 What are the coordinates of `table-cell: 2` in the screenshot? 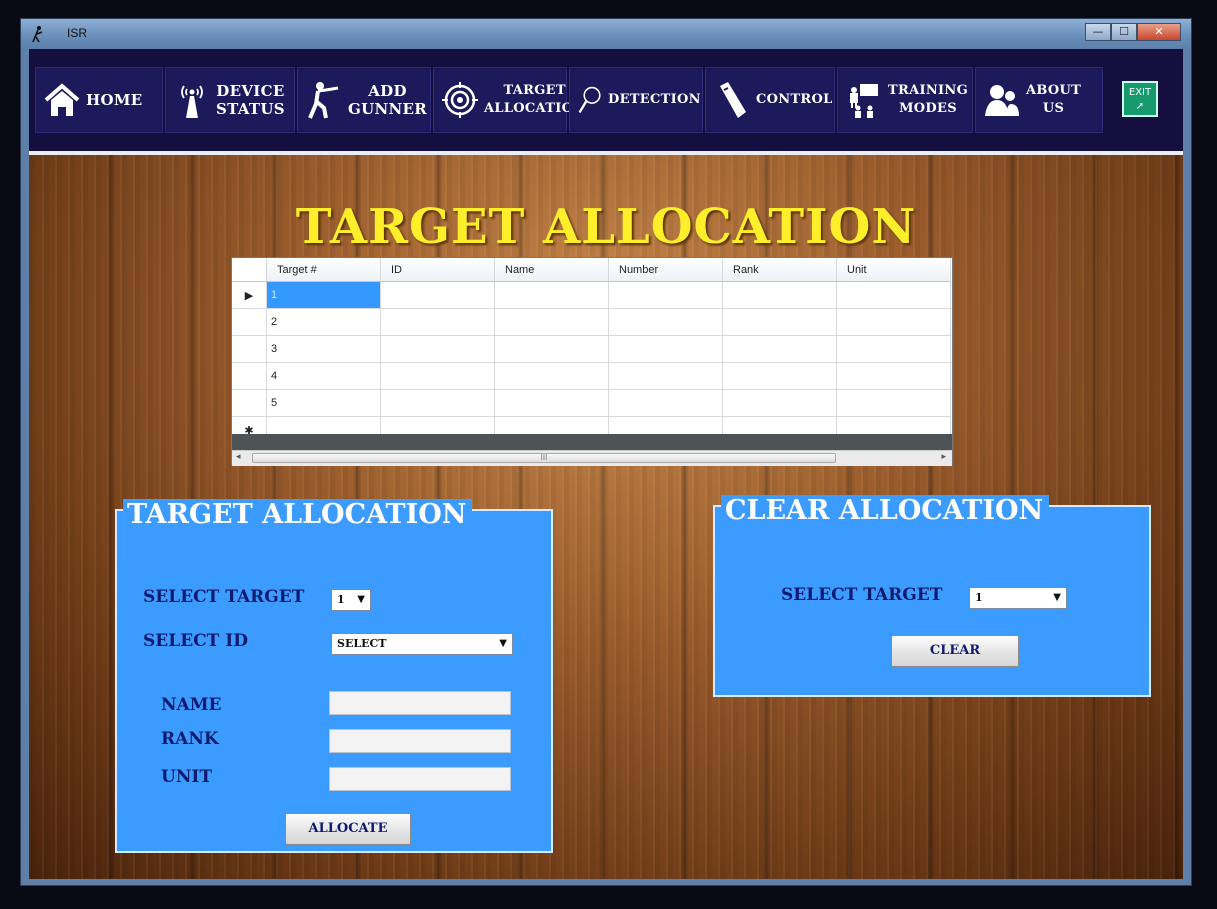 It's located at (323, 322).